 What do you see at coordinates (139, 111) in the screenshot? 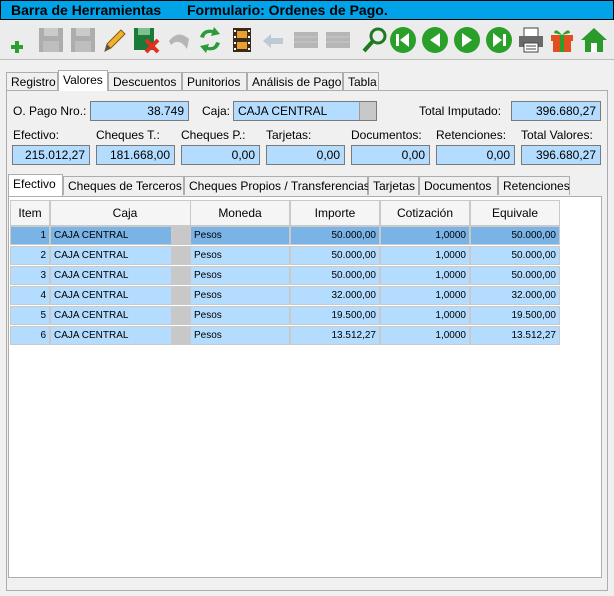
I see `opago-number-field: 38.749` at bounding box center [139, 111].